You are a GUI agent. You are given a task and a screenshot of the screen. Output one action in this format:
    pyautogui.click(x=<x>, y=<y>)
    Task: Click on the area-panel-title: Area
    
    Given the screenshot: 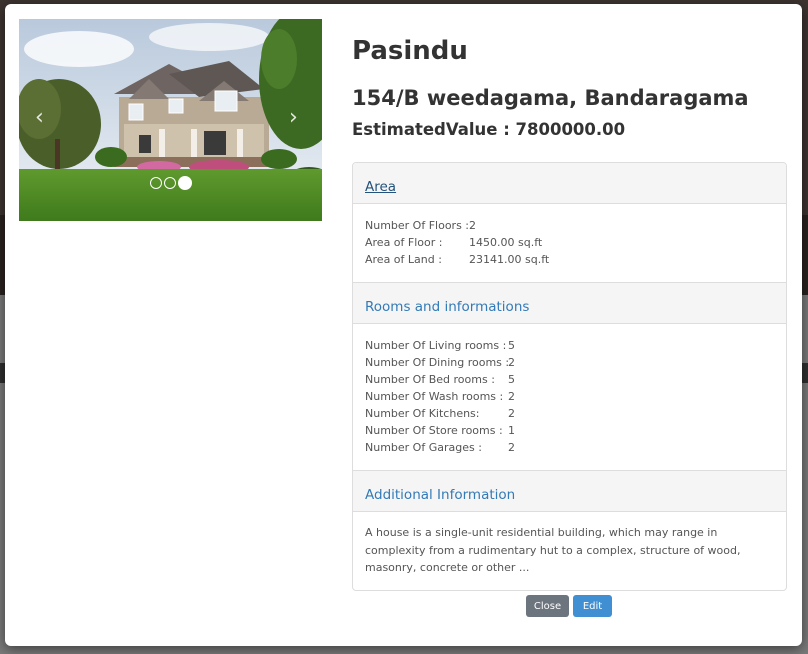 What is the action you would take?
    pyautogui.click(x=380, y=187)
    